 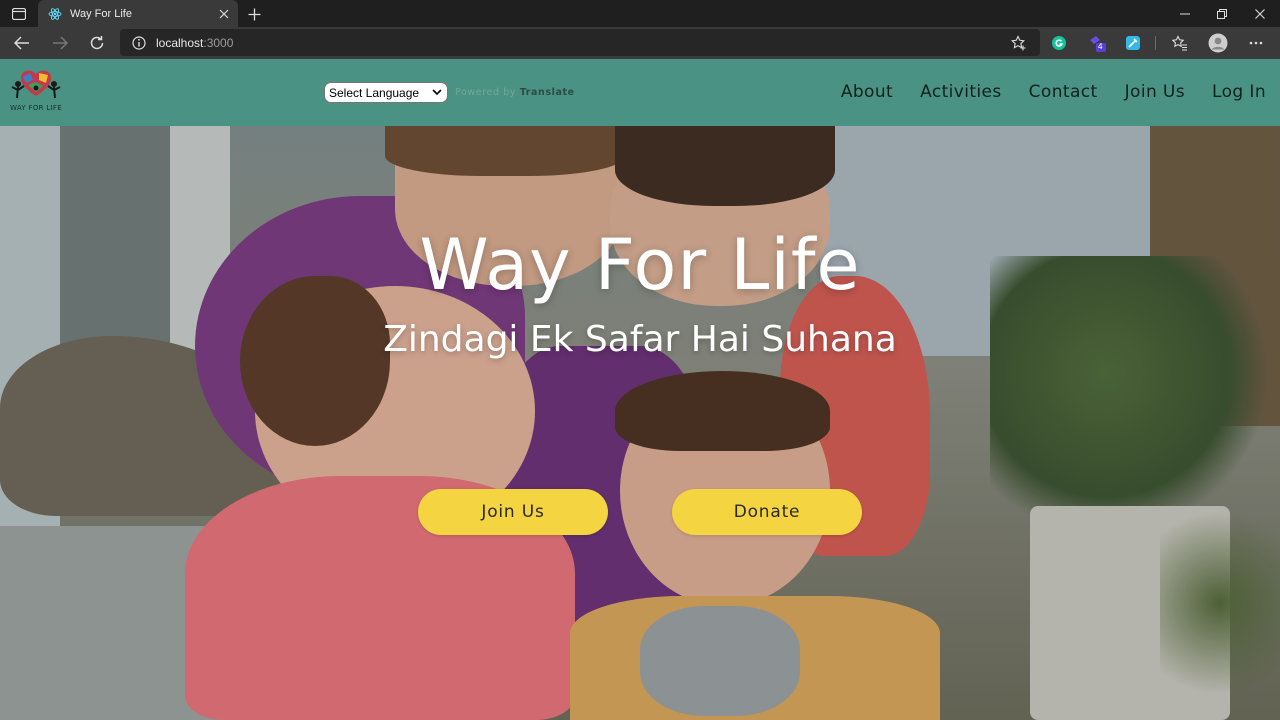 What do you see at coordinates (97, 43) in the screenshot?
I see `refresh-icon` at bounding box center [97, 43].